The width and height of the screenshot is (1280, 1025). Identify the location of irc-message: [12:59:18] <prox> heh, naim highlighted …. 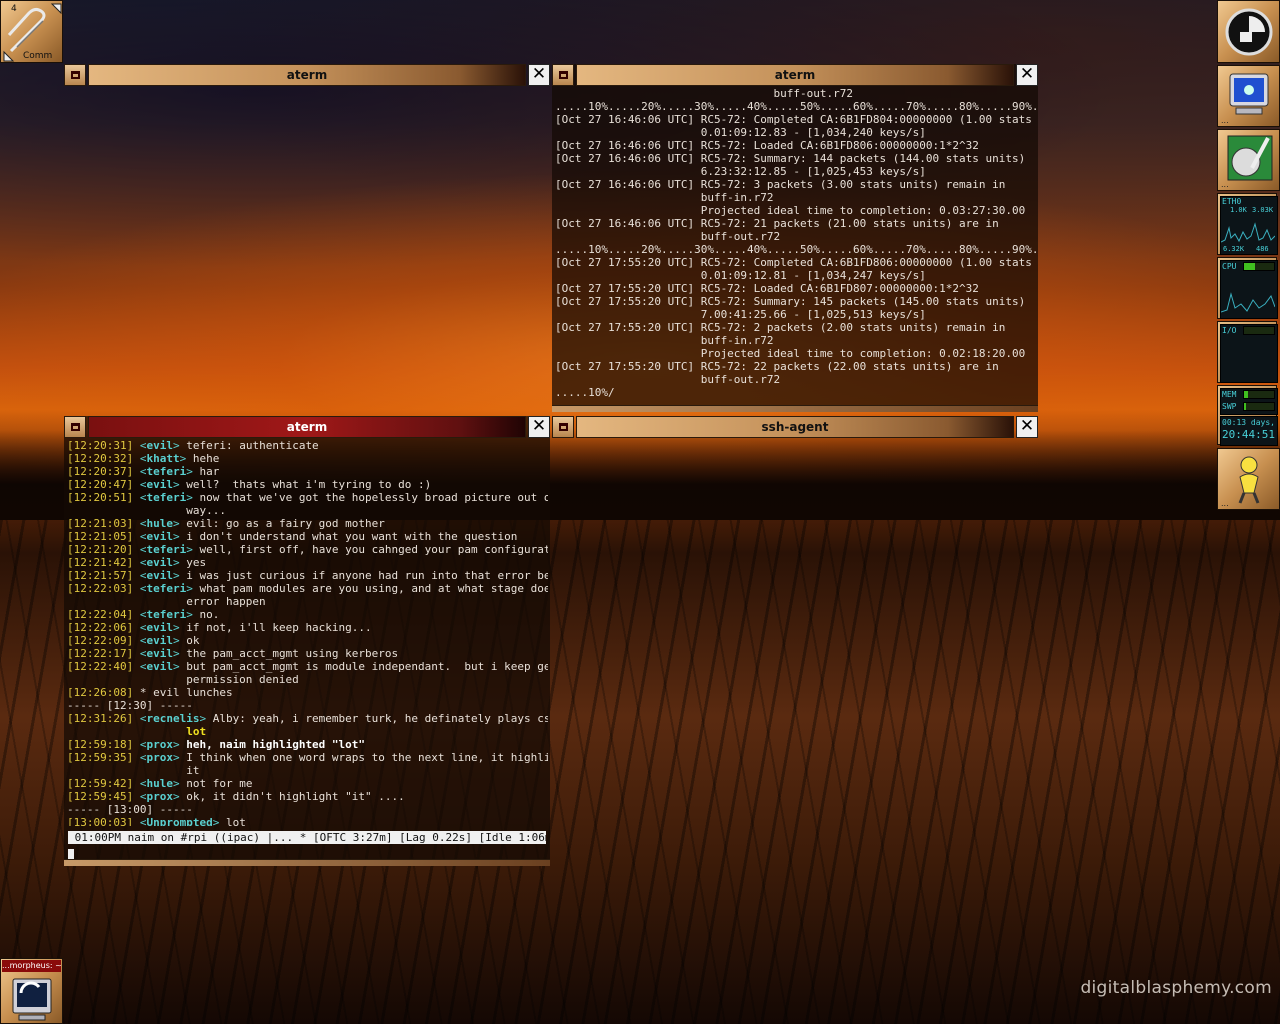
(307, 744).